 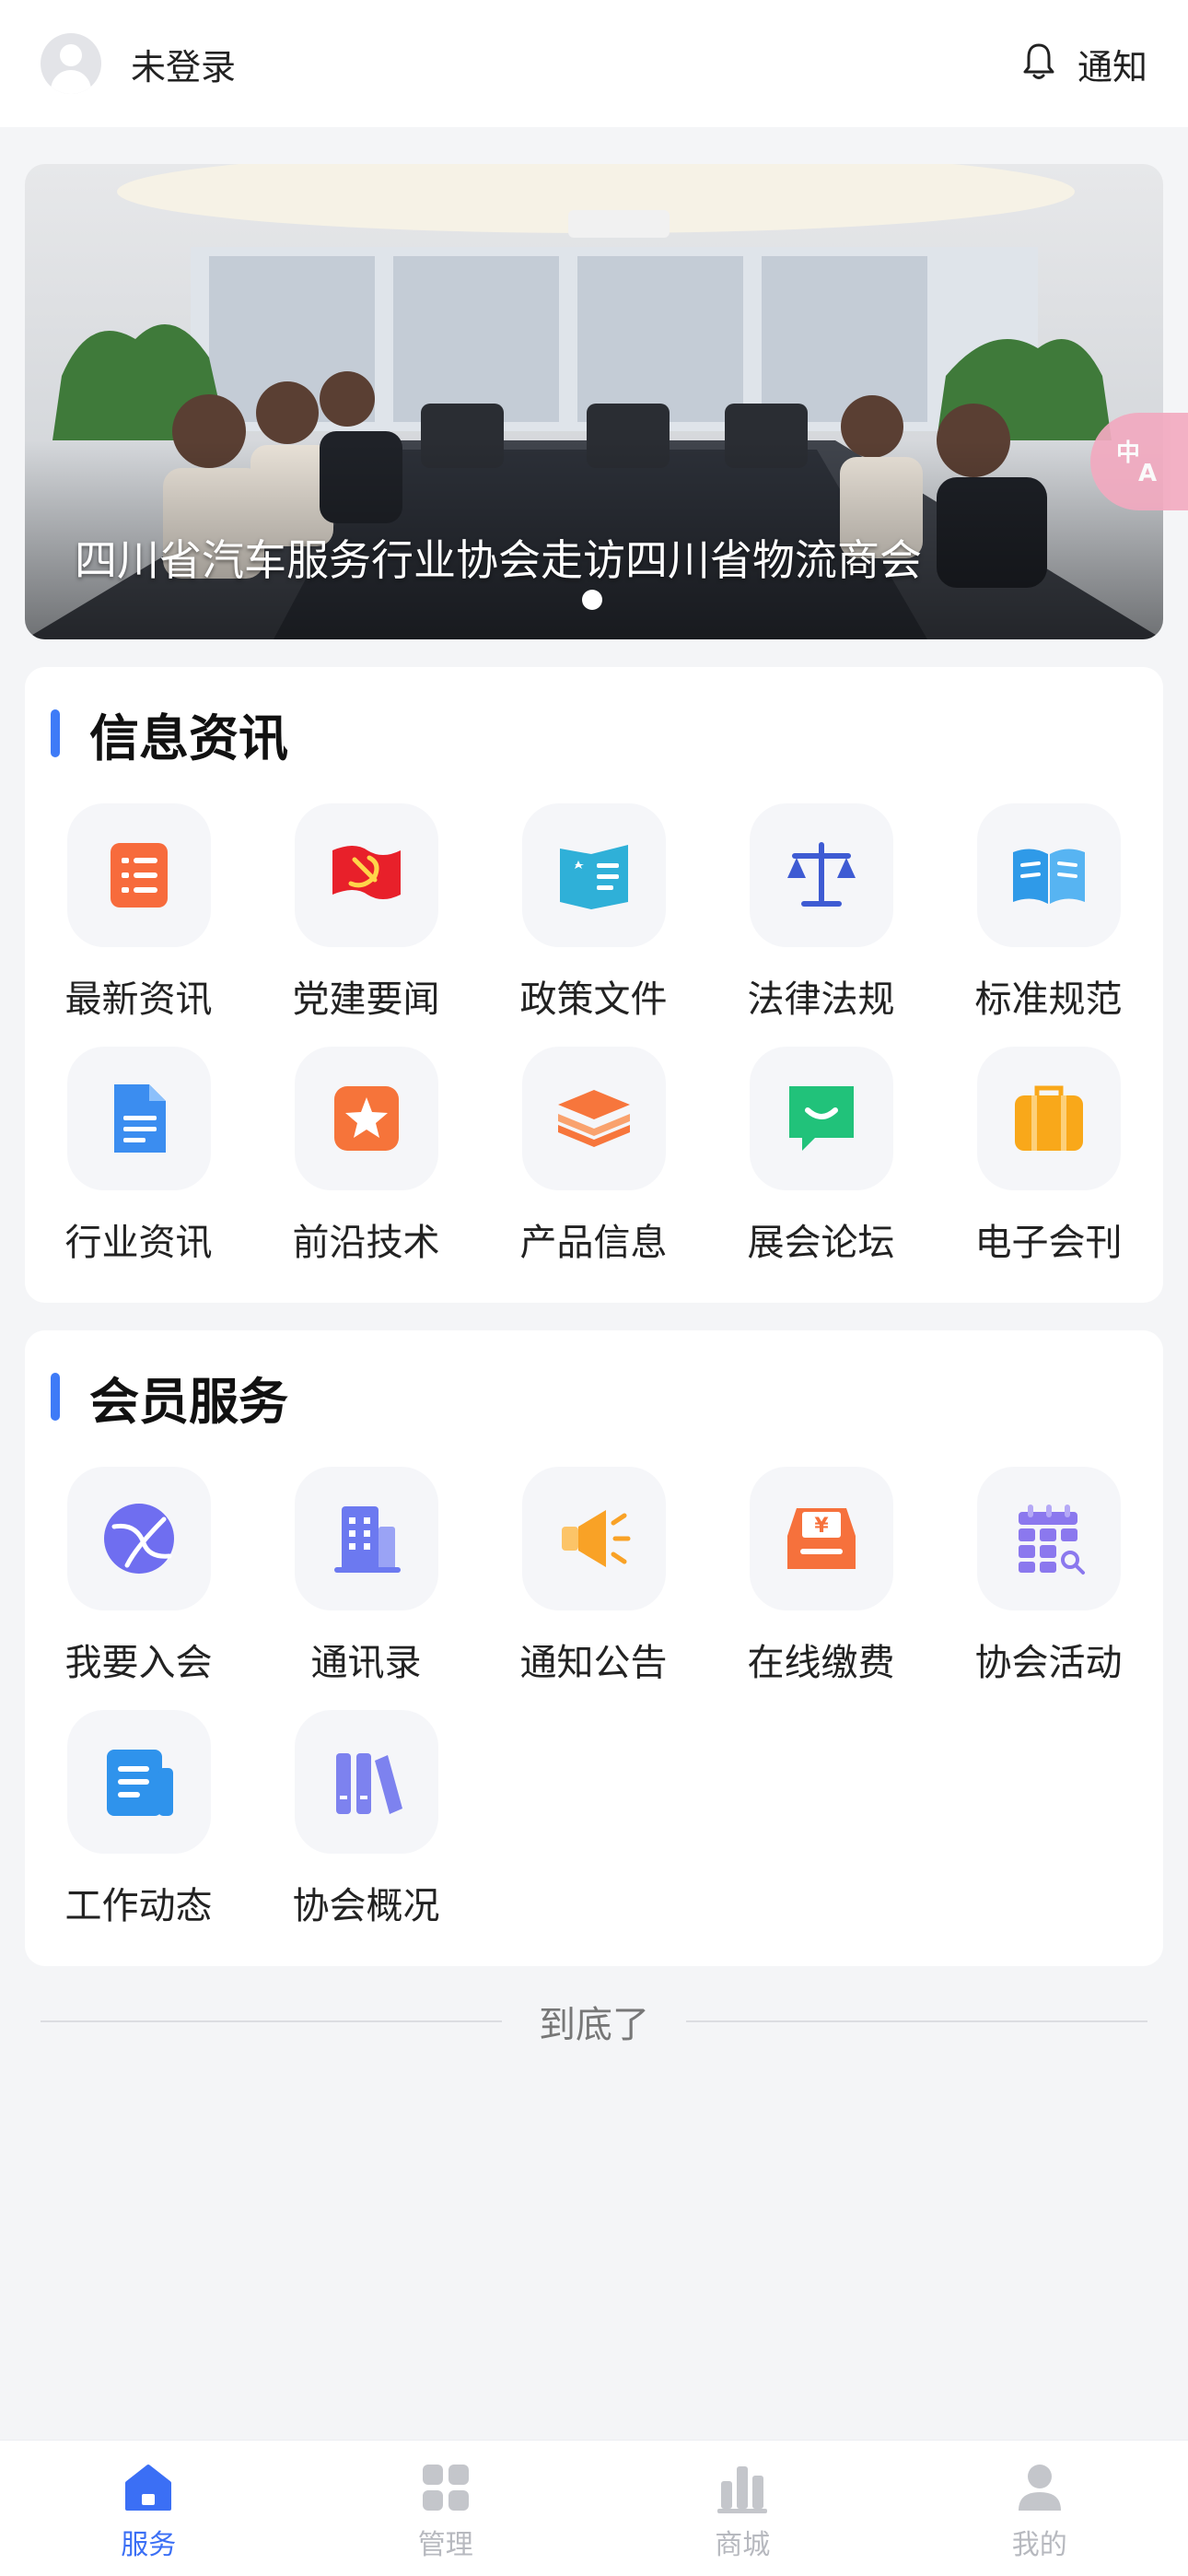 I want to click on grid-item-industry-news: 行业资讯, so click(x=138, y=1162).